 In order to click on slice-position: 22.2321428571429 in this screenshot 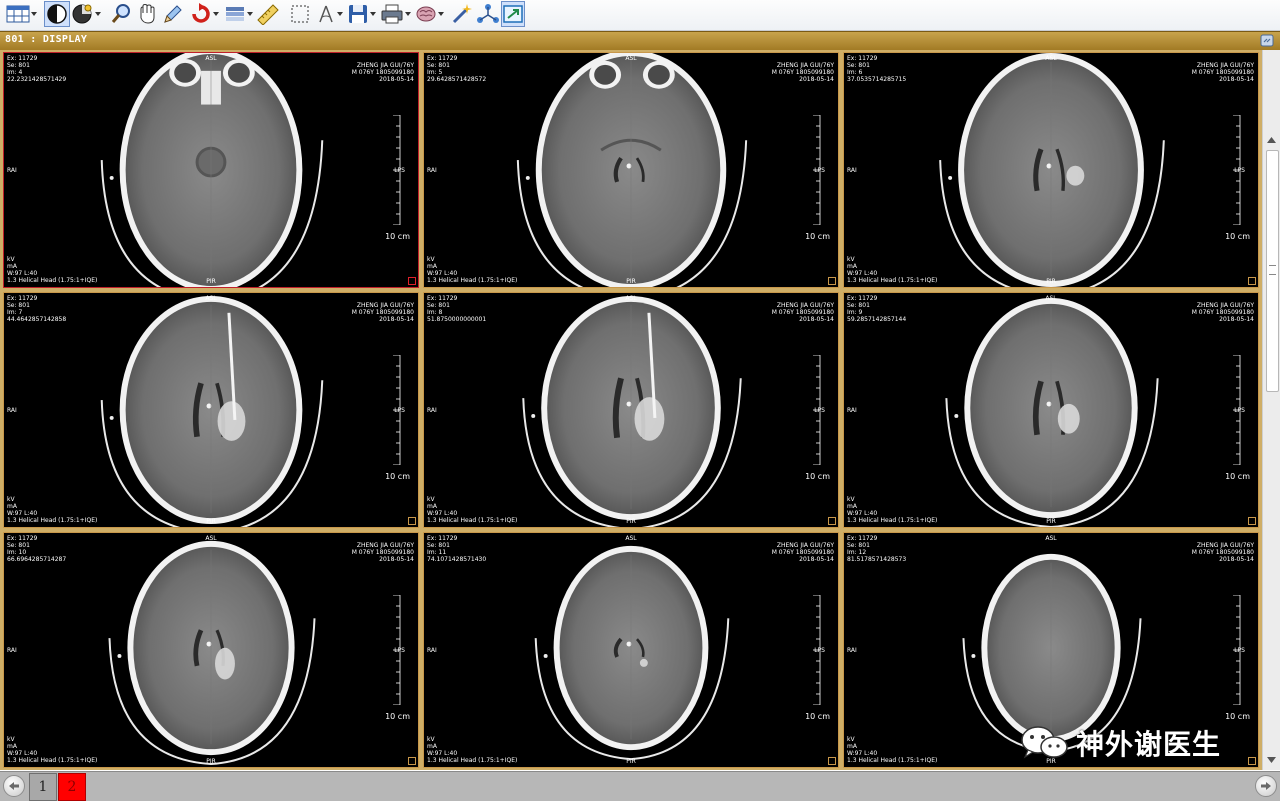, I will do `click(37, 79)`.